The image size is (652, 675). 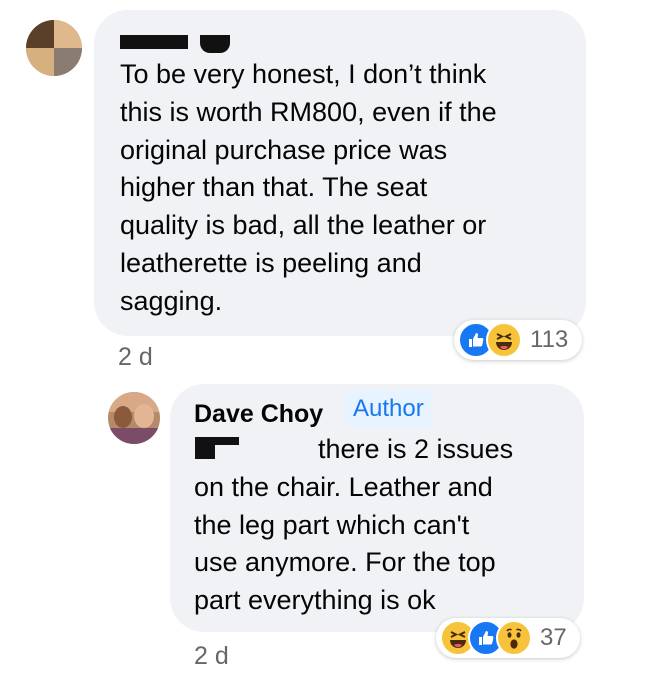 What do you see at coordinates (258, 414) in the screenshot?
I see `reply-author-name: Dave Choy` at bounding box center [258, 414].